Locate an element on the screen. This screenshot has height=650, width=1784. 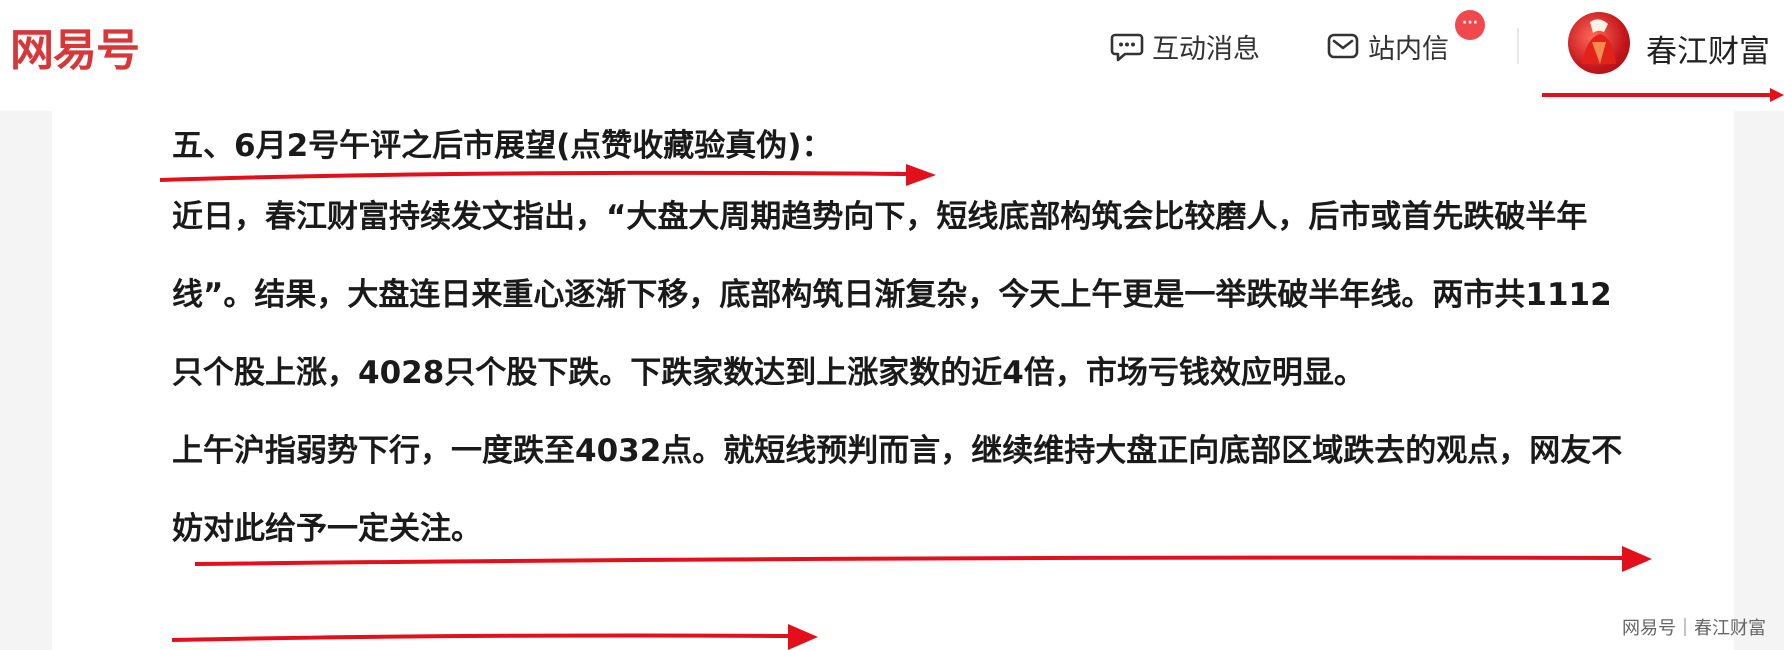
chat-bubble-icon is located at coordinates (1127, 47).